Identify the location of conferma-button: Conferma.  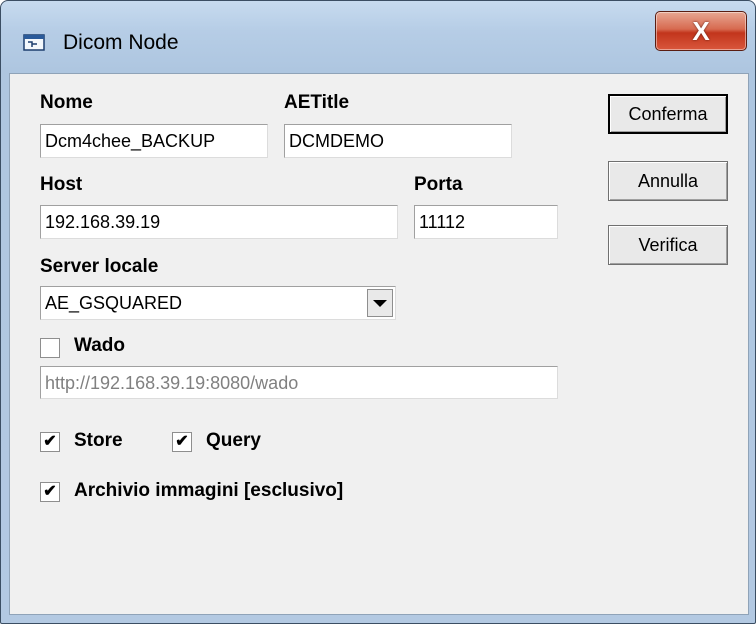
(668, 114).